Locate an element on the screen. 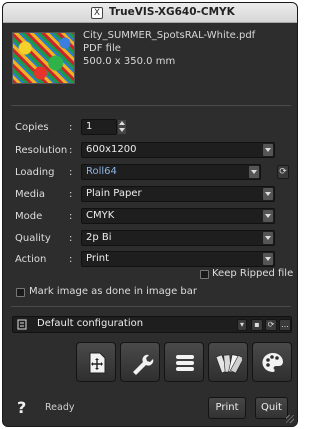  help-button: ? is located at coordinates (21, 407).